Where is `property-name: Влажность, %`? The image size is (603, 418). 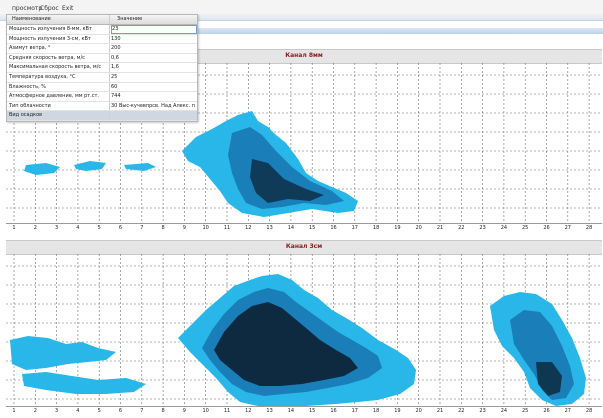
property-name: Влажность, % is located at coordinates (28, 86).